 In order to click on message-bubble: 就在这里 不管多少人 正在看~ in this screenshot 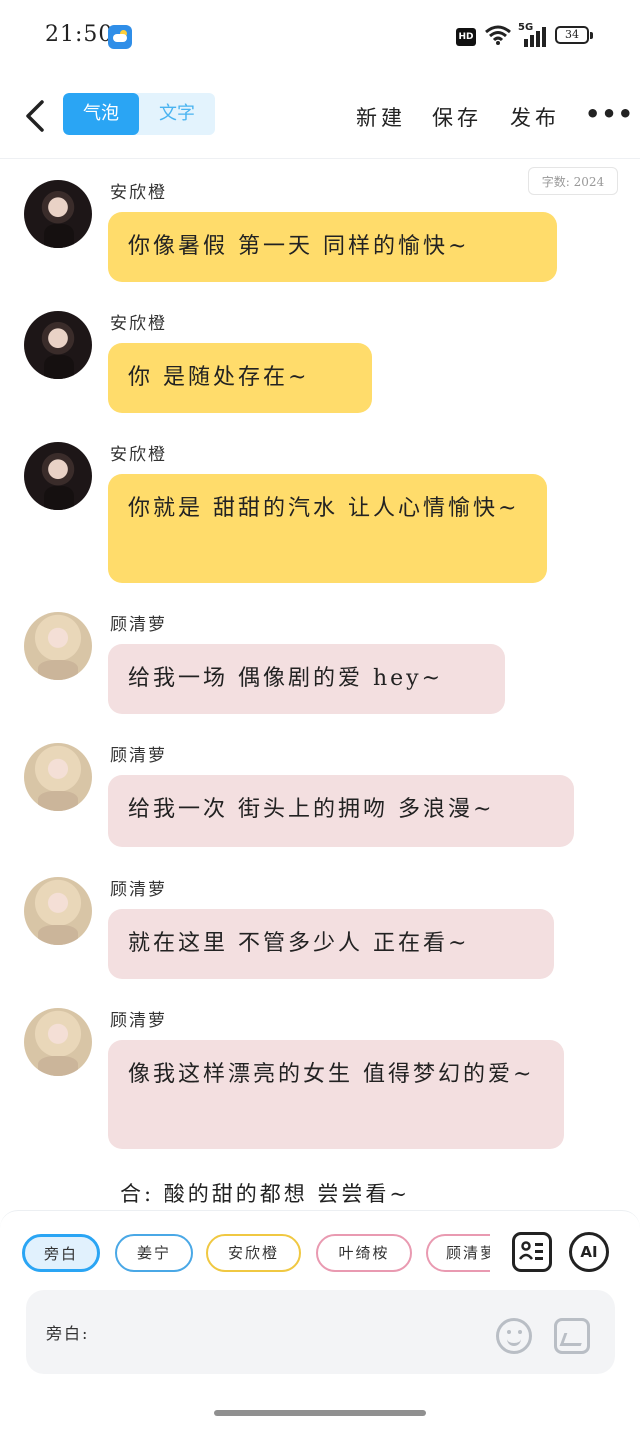, I will do `click(331, 944)`.